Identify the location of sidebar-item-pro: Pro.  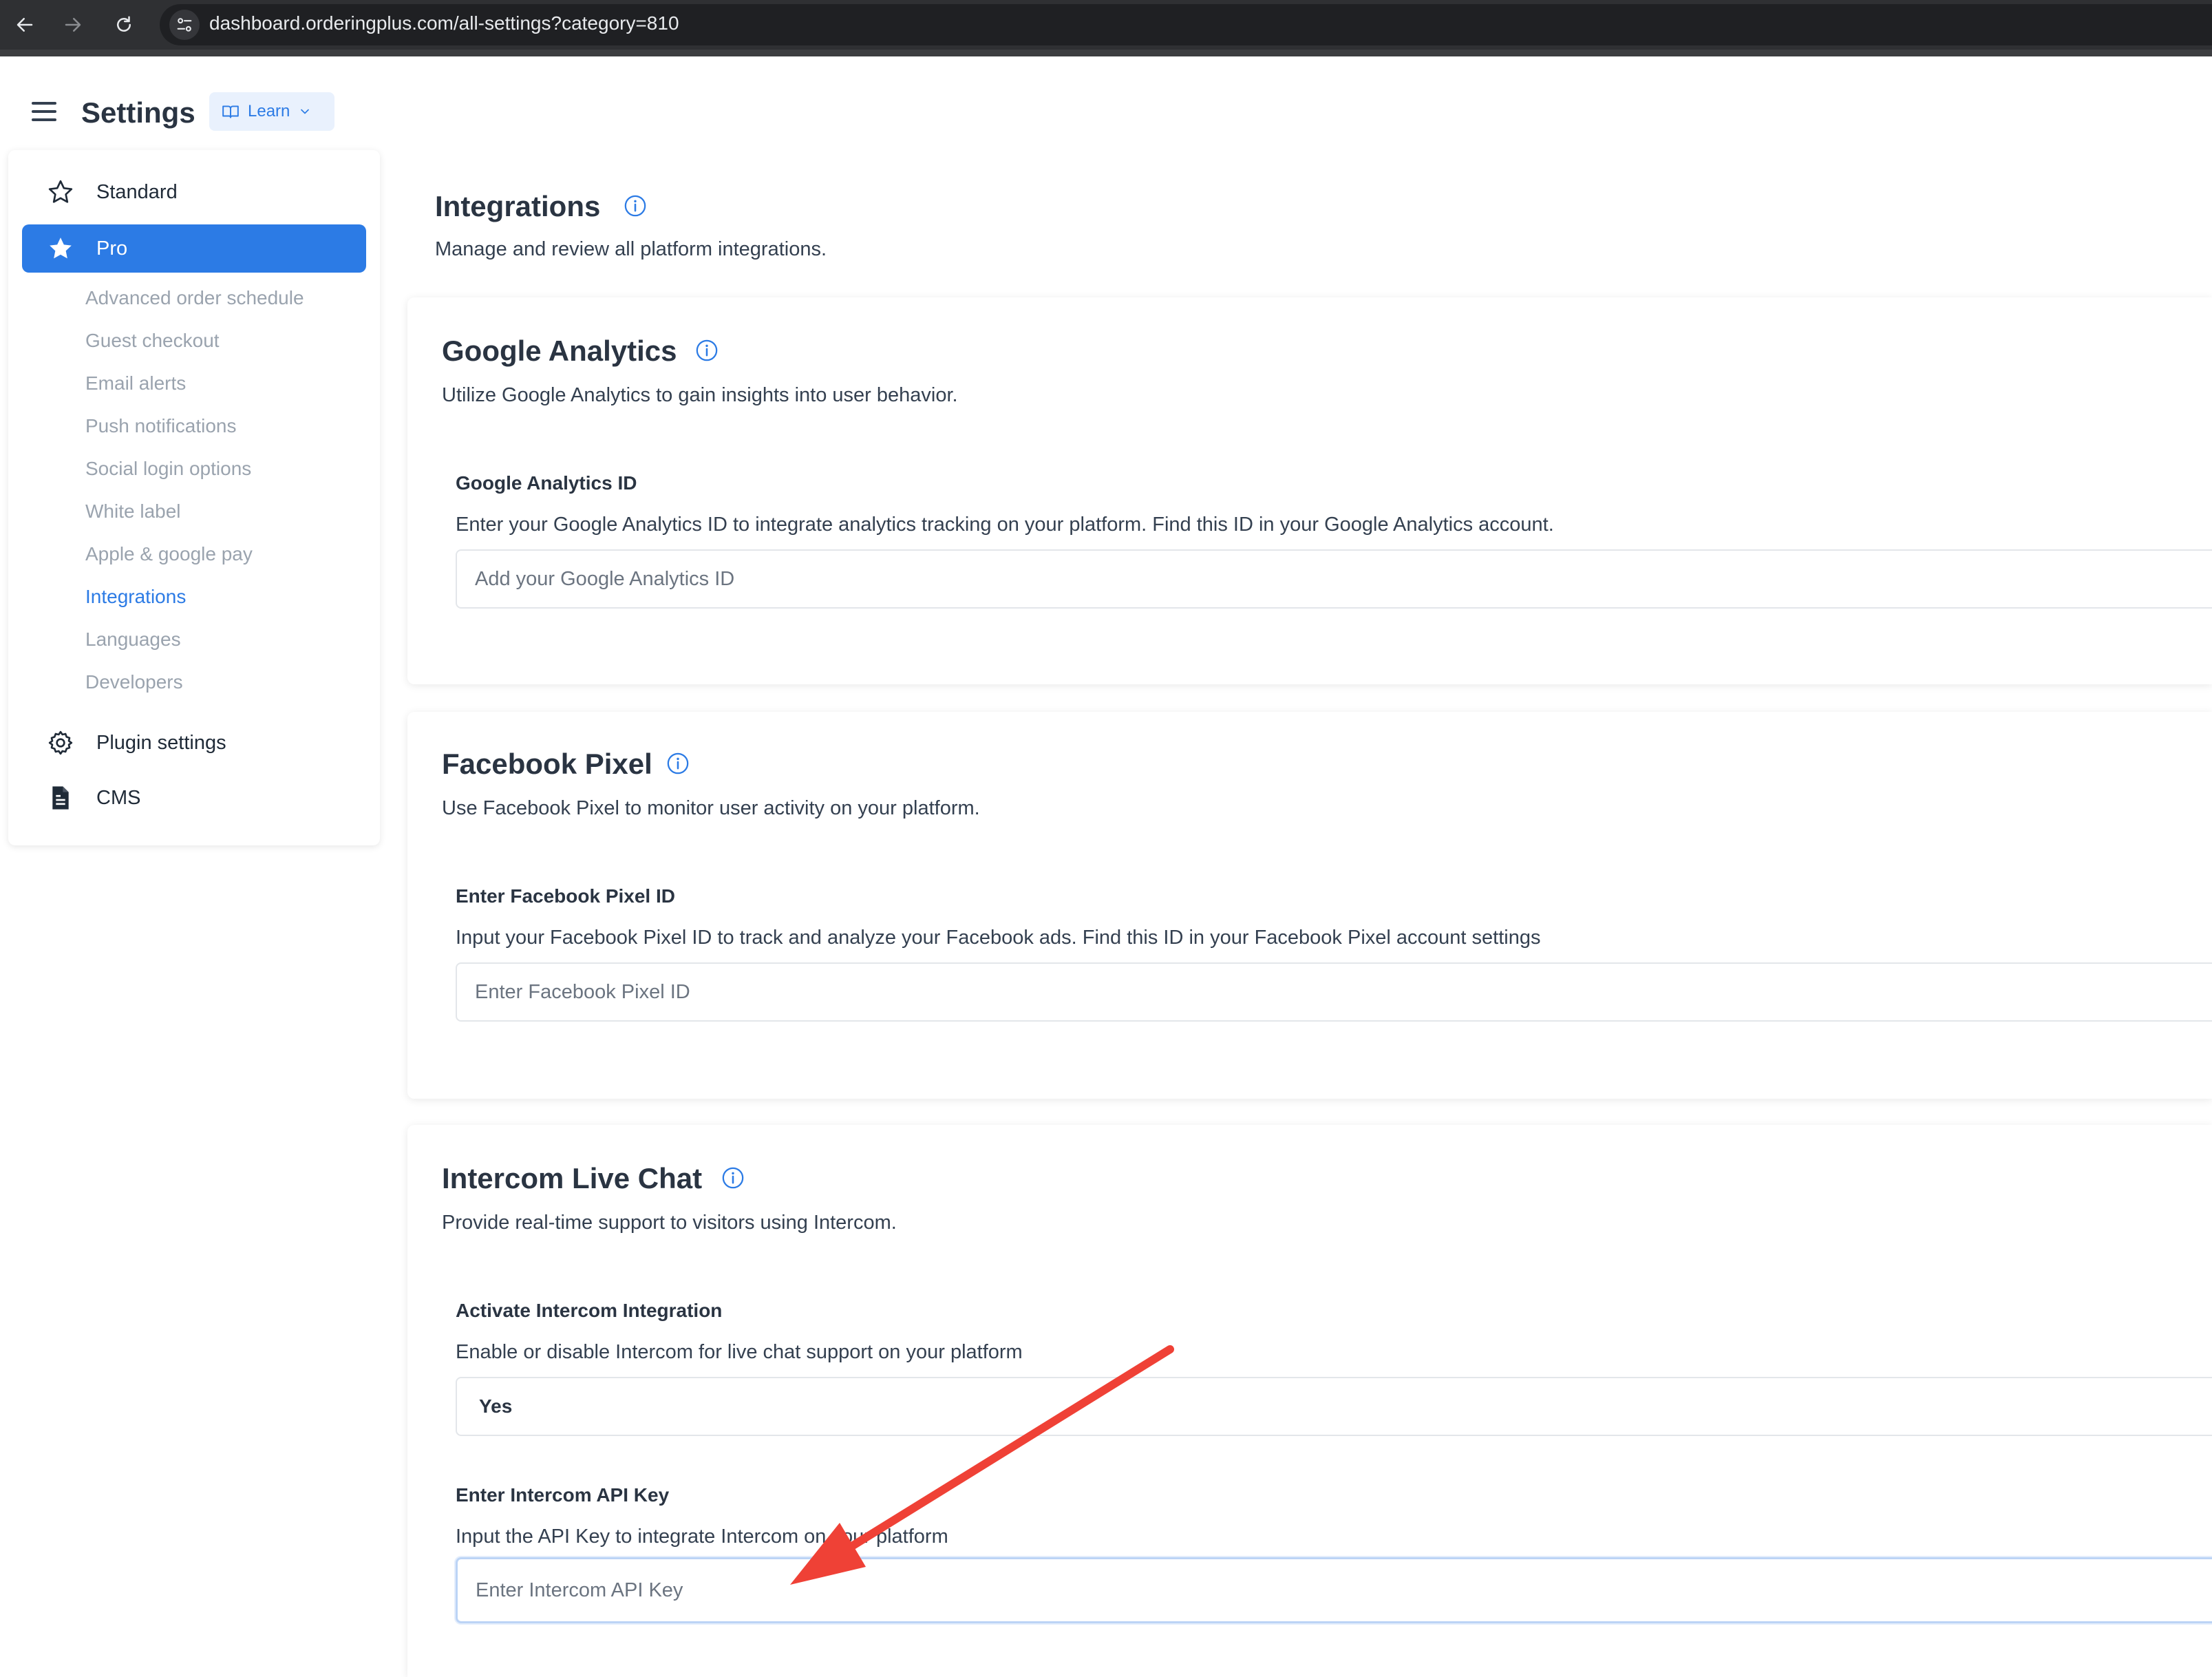
(194, 248).